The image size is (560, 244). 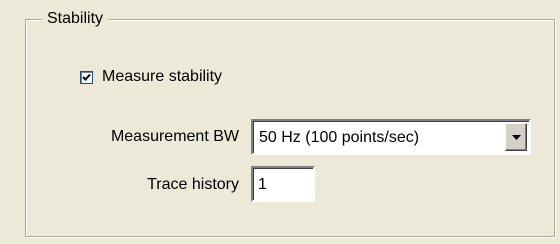 I want to click on dropdown-button, so click(x=516, y=137).